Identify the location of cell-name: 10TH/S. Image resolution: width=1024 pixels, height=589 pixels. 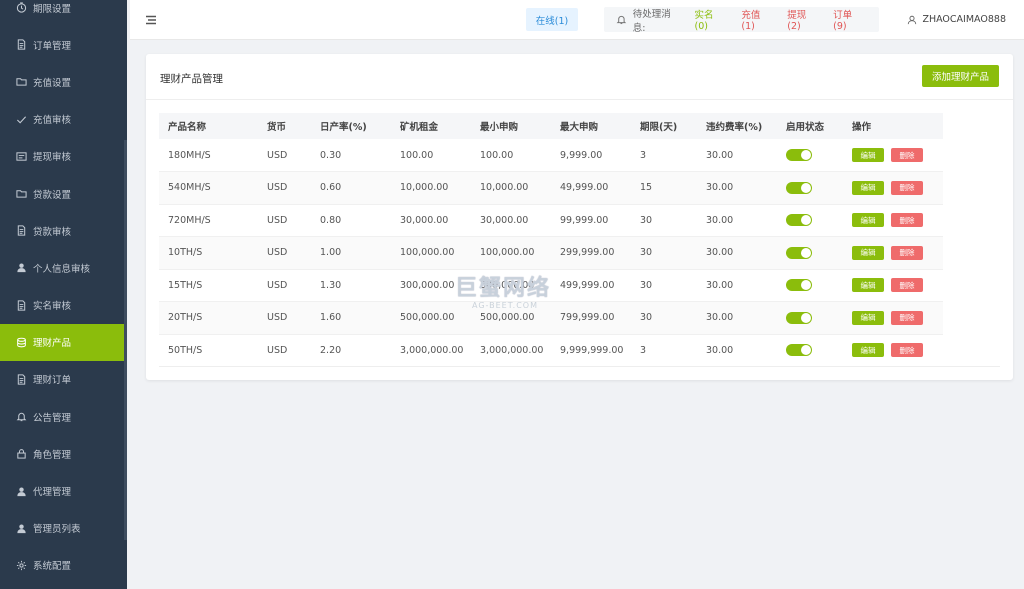
(185, 253).